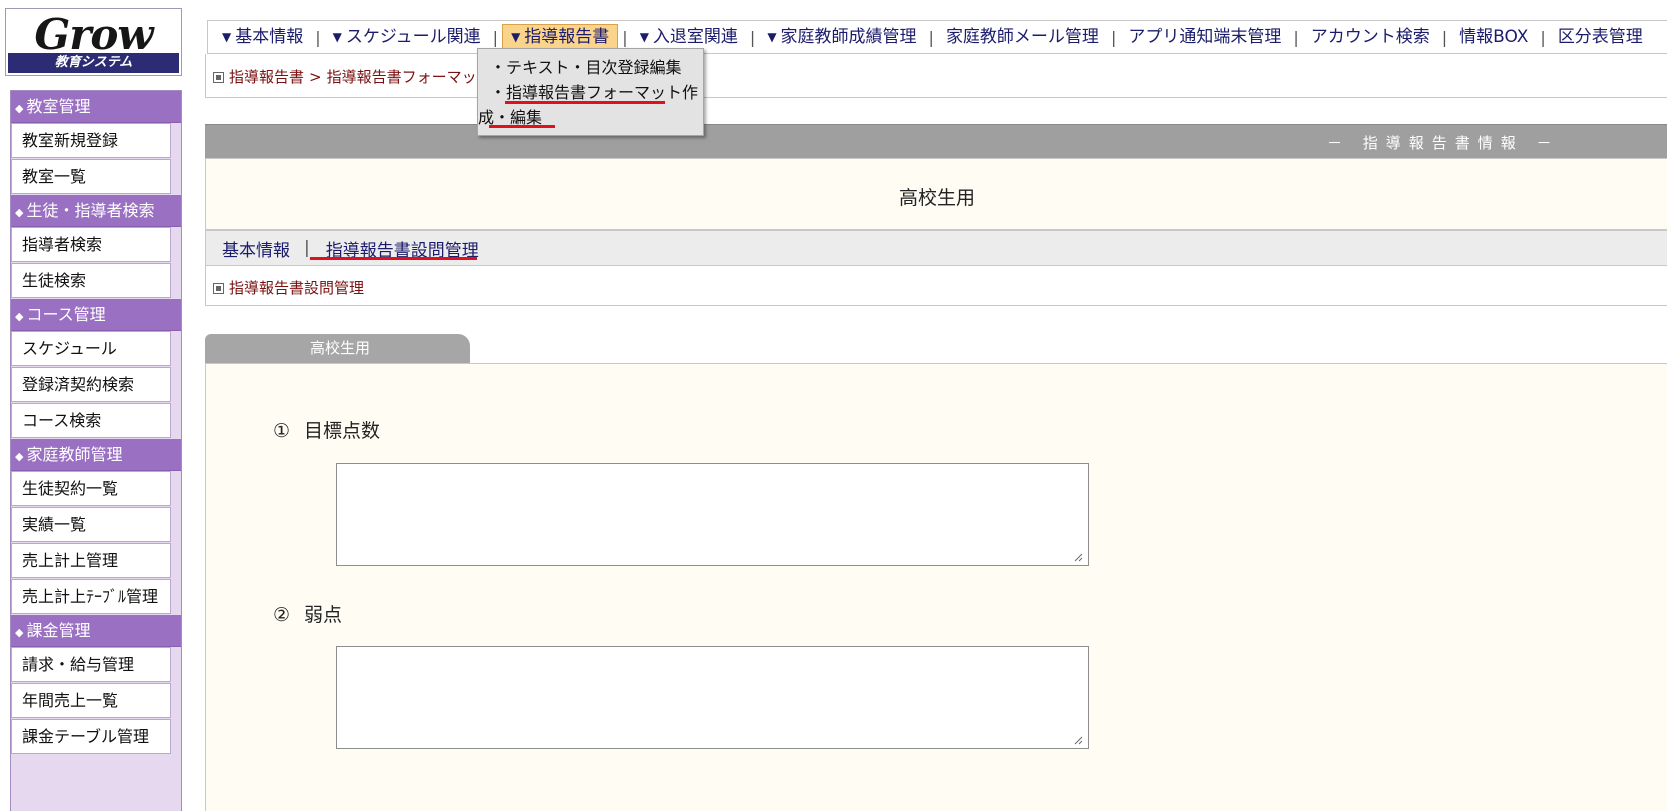 This screenshot has width=1667, height=811. I want to click on subtab-breadcrumb-current: 指導報告書設問管理, so click(297, 288).